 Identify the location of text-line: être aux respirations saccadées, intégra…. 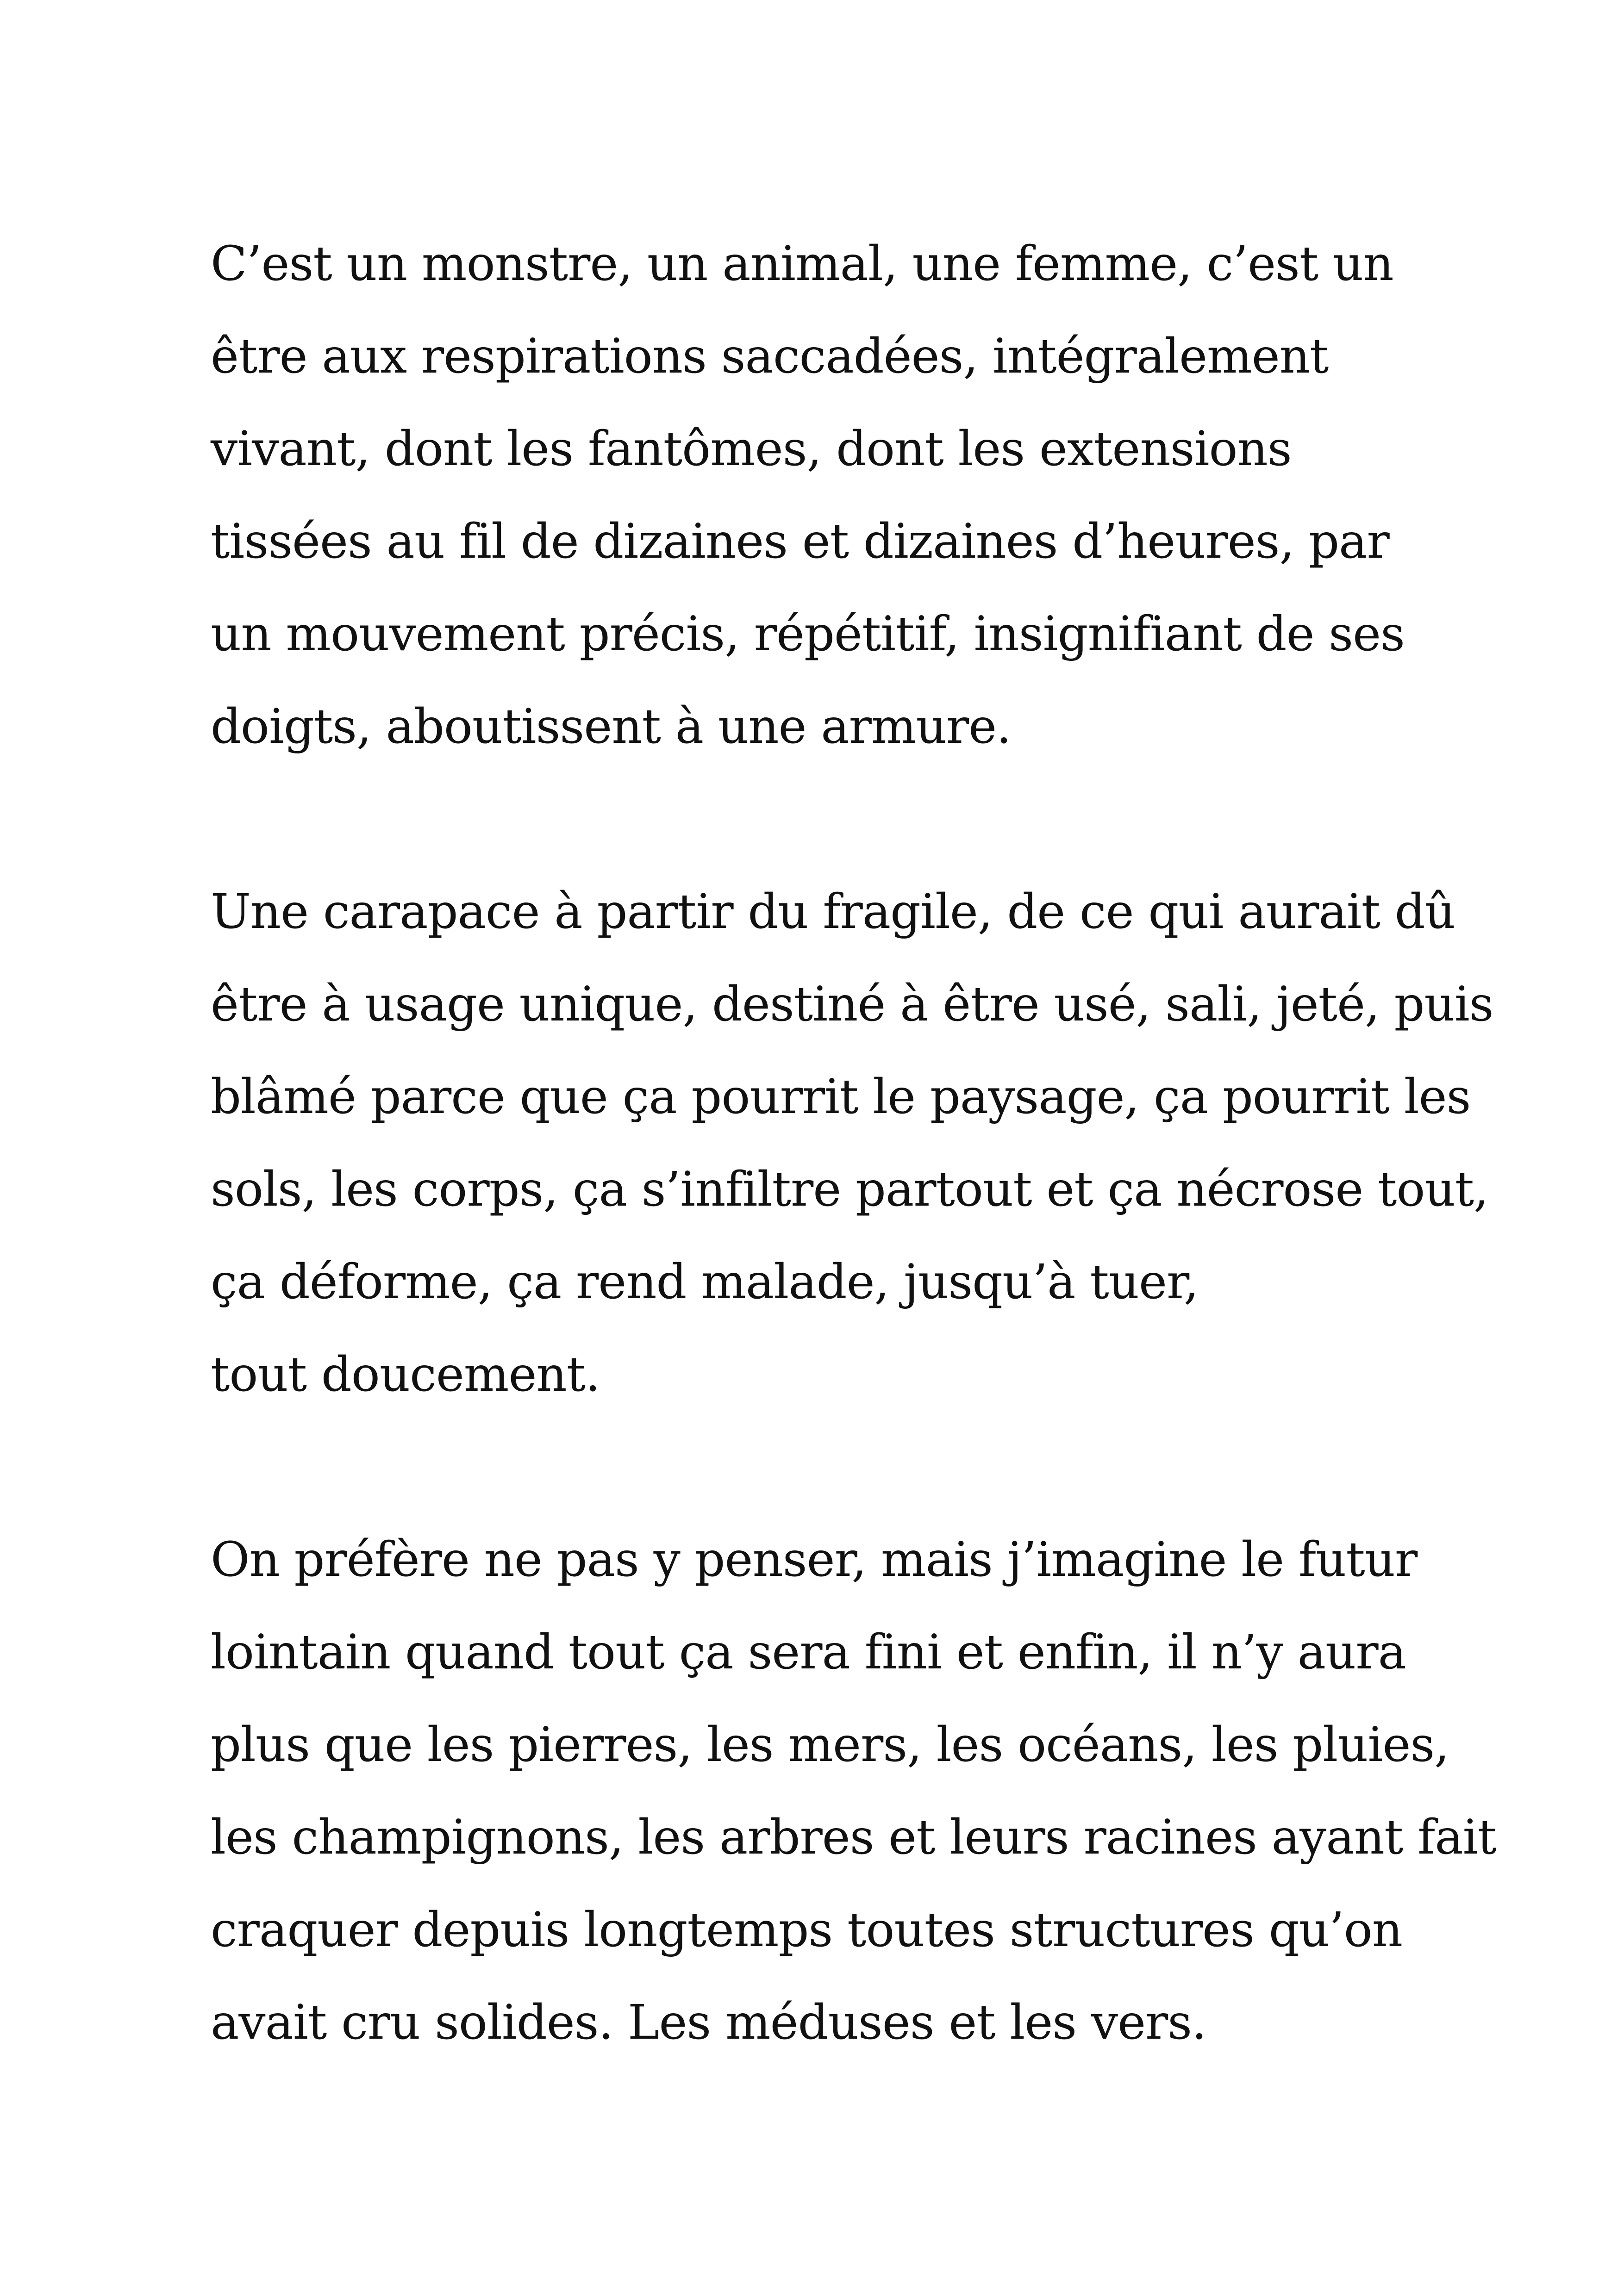
(770, 356).